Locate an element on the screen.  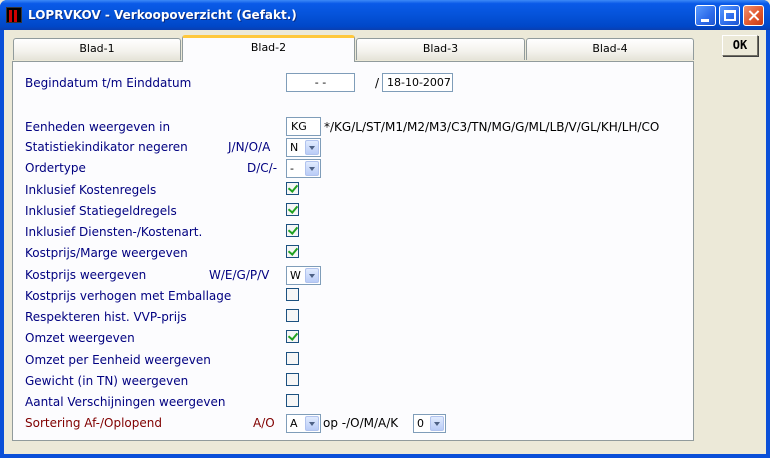
revenue-unit-checkbox is located at coordinates (292, 358).